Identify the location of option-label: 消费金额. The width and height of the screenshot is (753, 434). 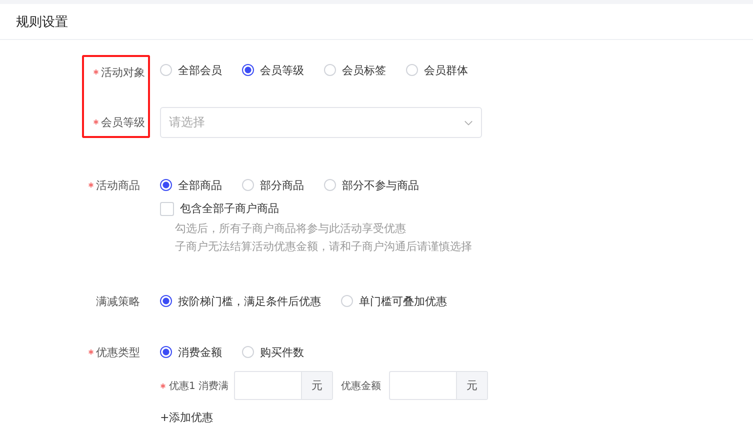
(200, 352).